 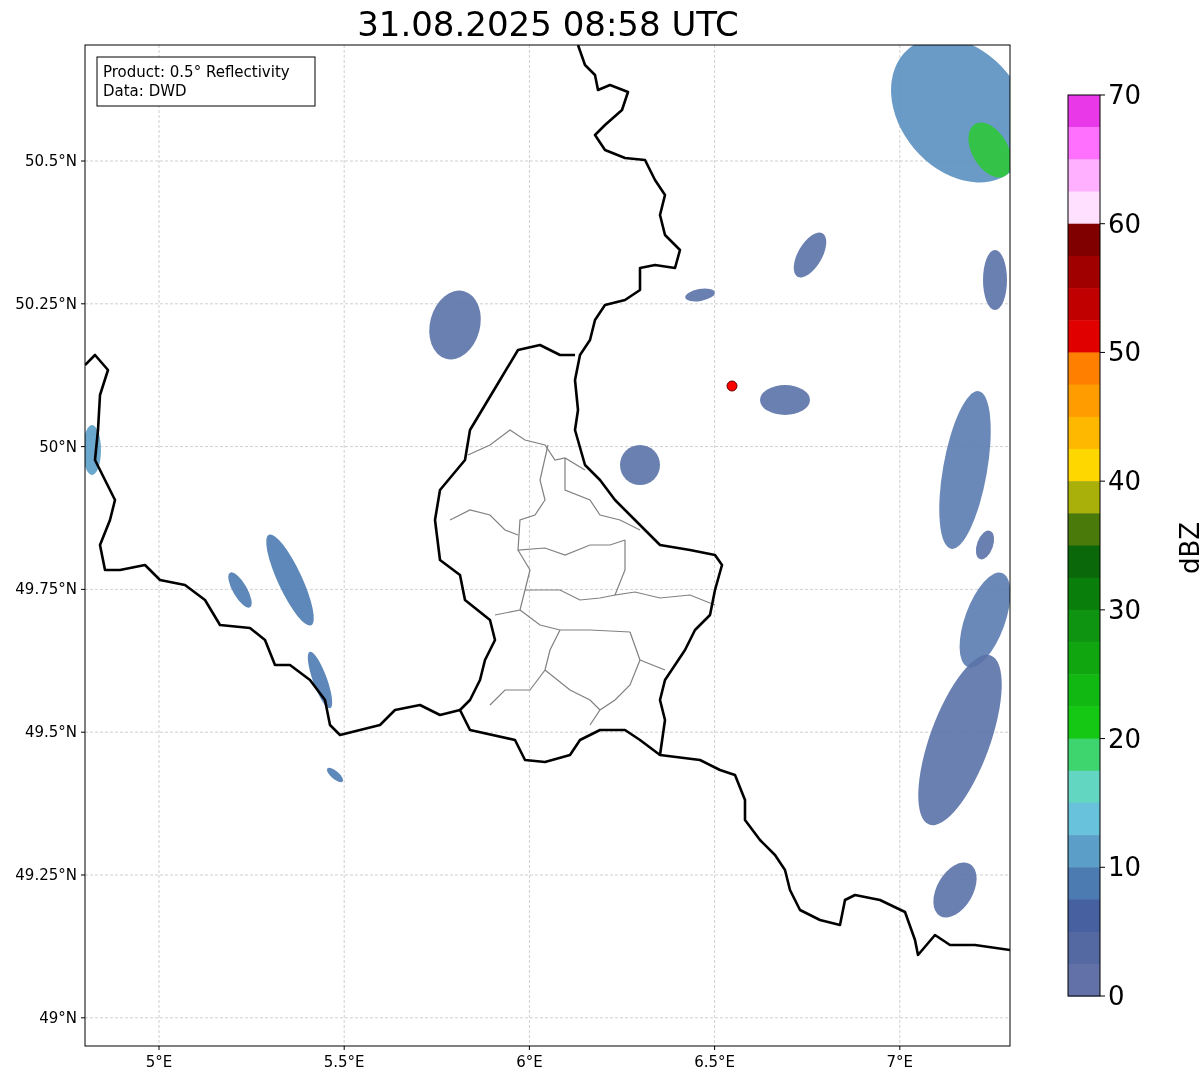 I want to click on latitude-label: 50.5°N, so click(x=50, y=161).